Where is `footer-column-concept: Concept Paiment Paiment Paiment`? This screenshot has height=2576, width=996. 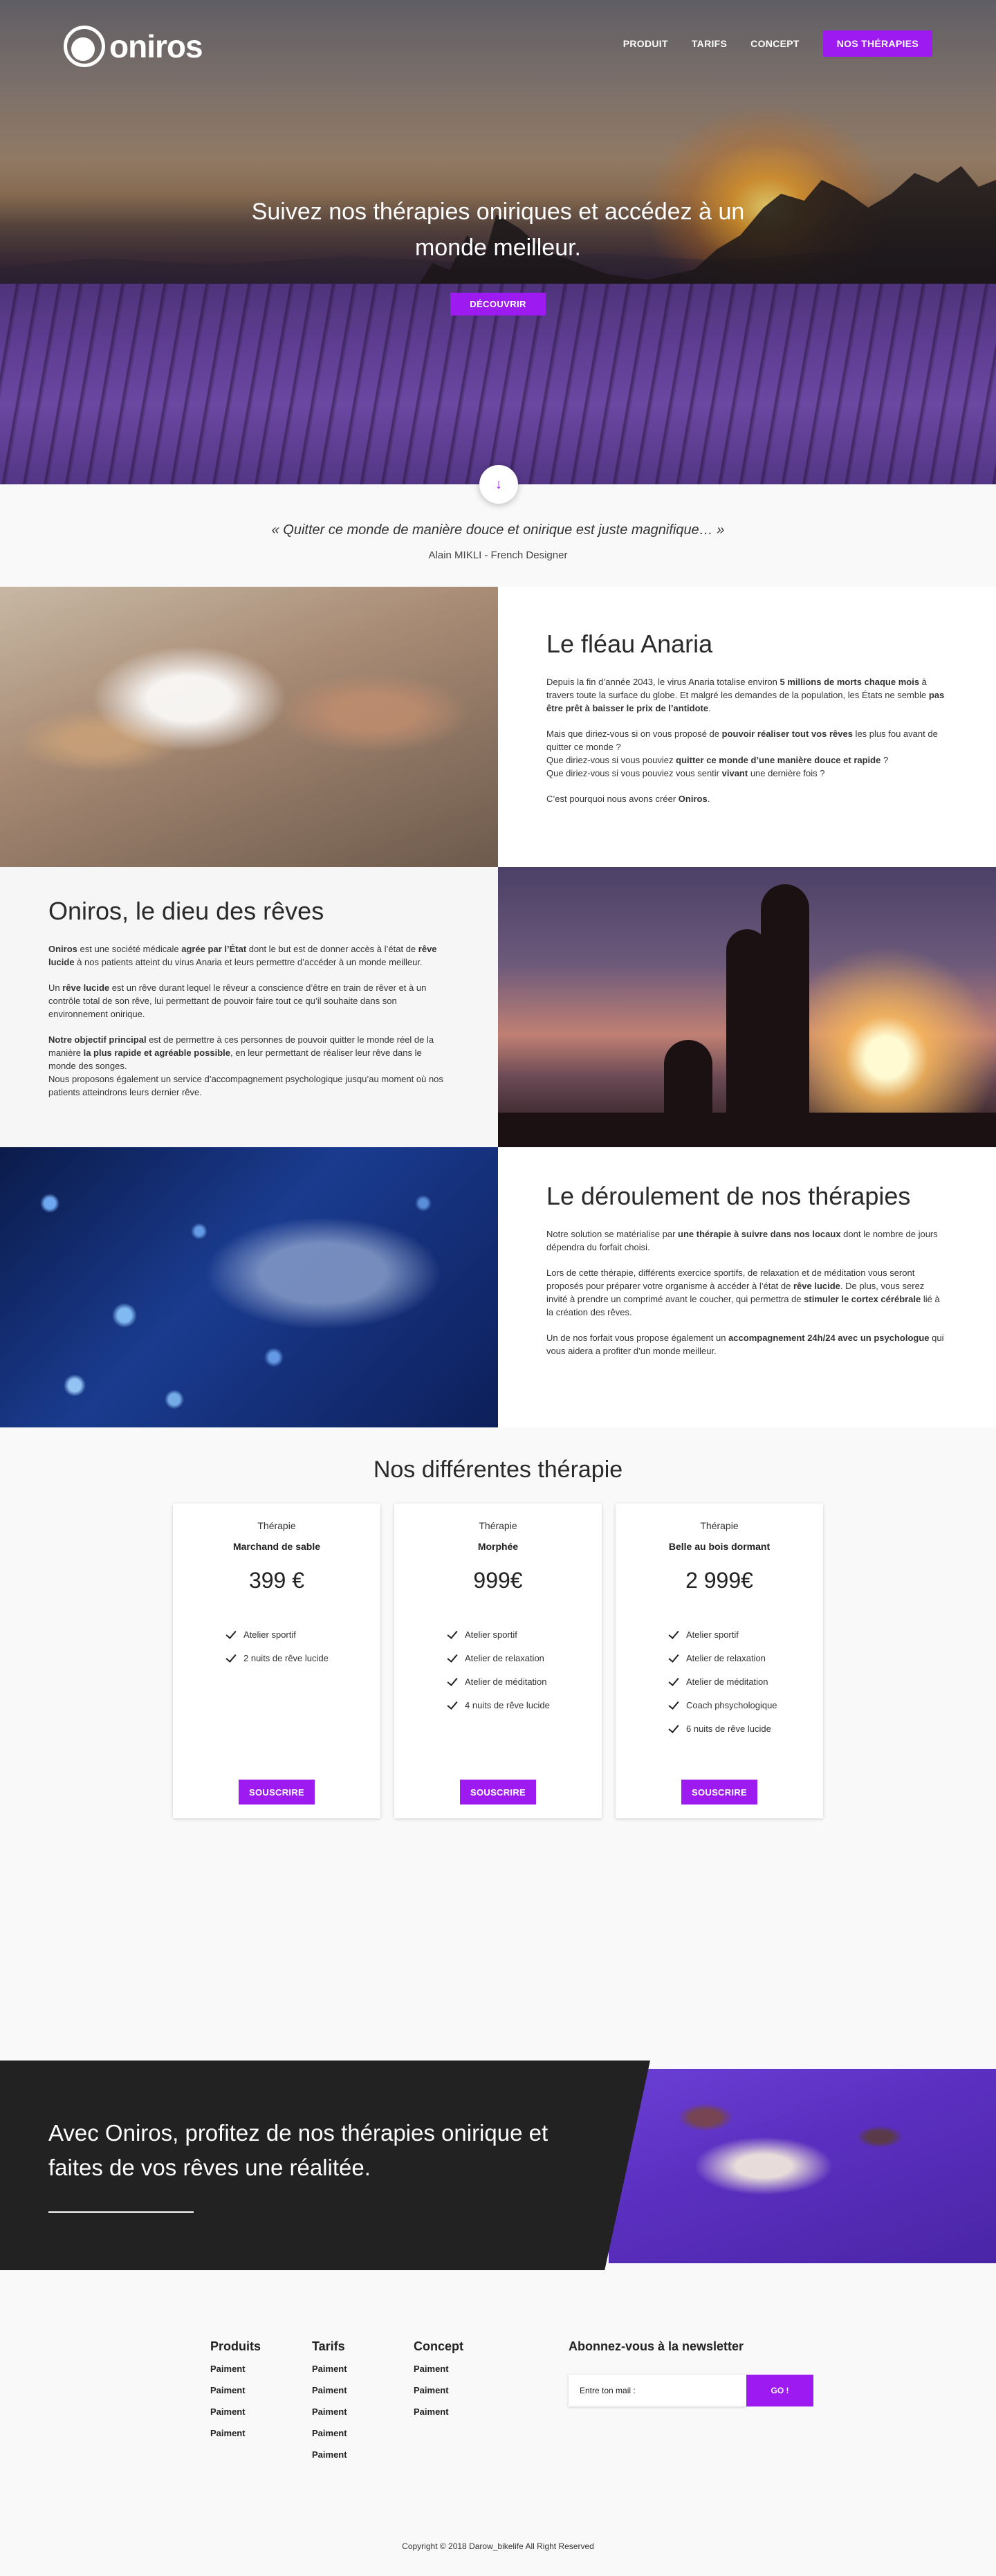 footer-column-concept: Concept Paiment Paiment Paiment is located at coordinates (438, 2384).